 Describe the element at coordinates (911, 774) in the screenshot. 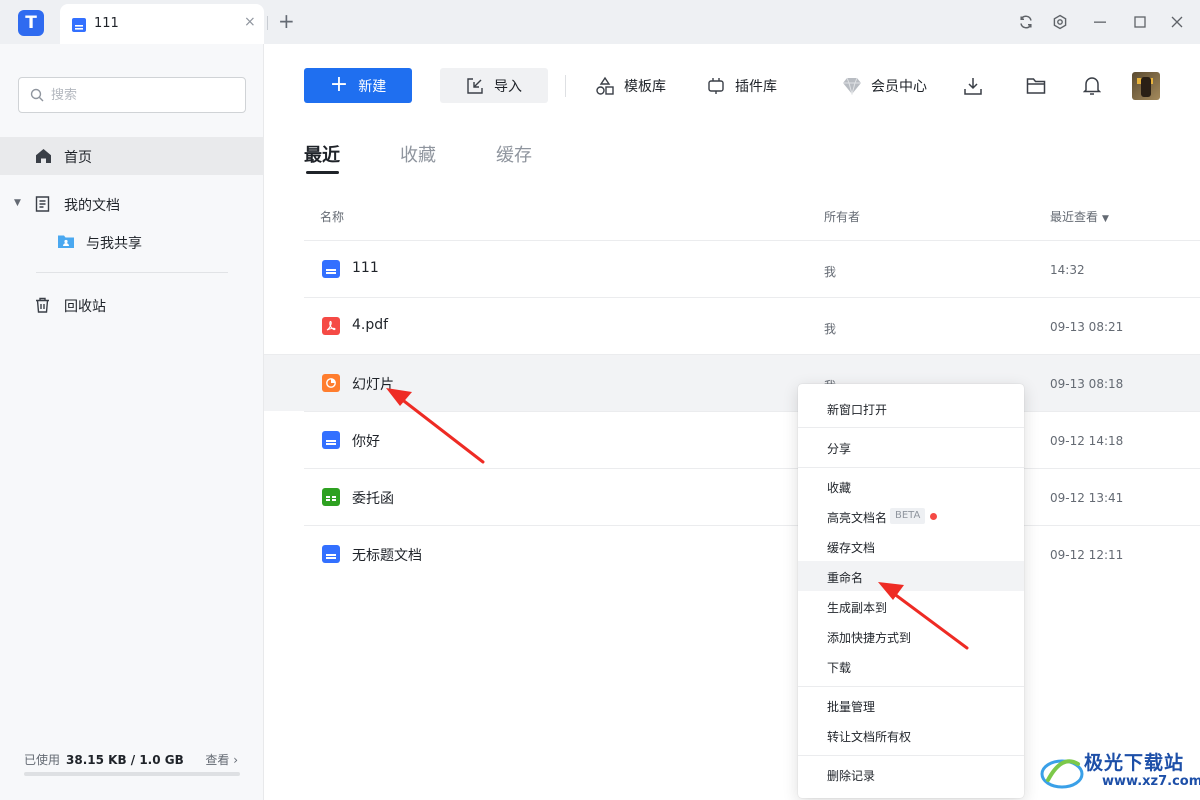

I see `menu-item-delete-record: 删除记录` at that location.